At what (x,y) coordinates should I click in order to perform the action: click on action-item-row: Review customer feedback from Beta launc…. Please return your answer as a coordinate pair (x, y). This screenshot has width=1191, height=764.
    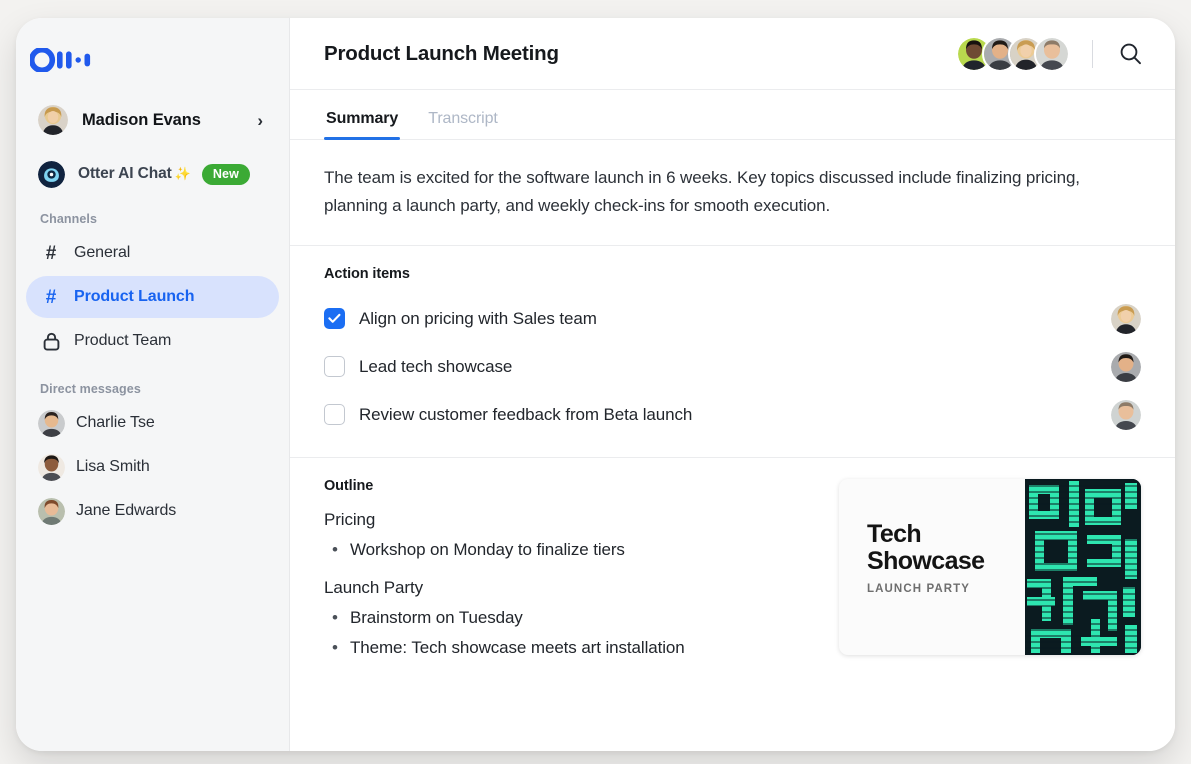
    Looking at the image, I should click on (732, 414).